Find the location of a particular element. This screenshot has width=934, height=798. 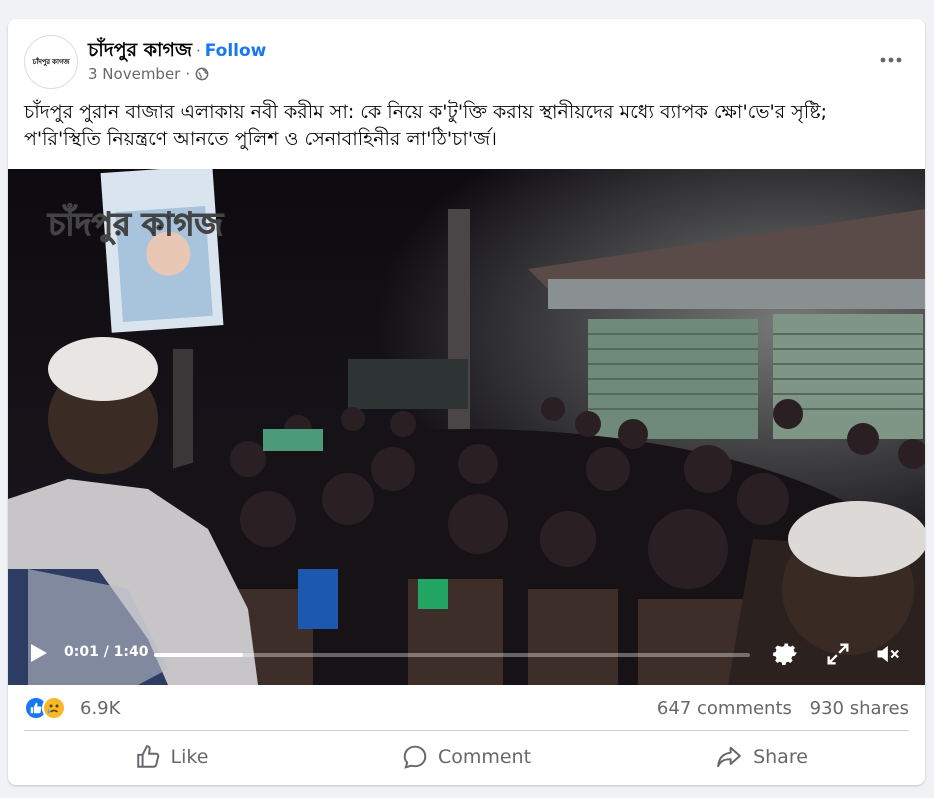

page-name-line: চাঁদপুর কাগজ · Follow is located at coordinates (177, 52).